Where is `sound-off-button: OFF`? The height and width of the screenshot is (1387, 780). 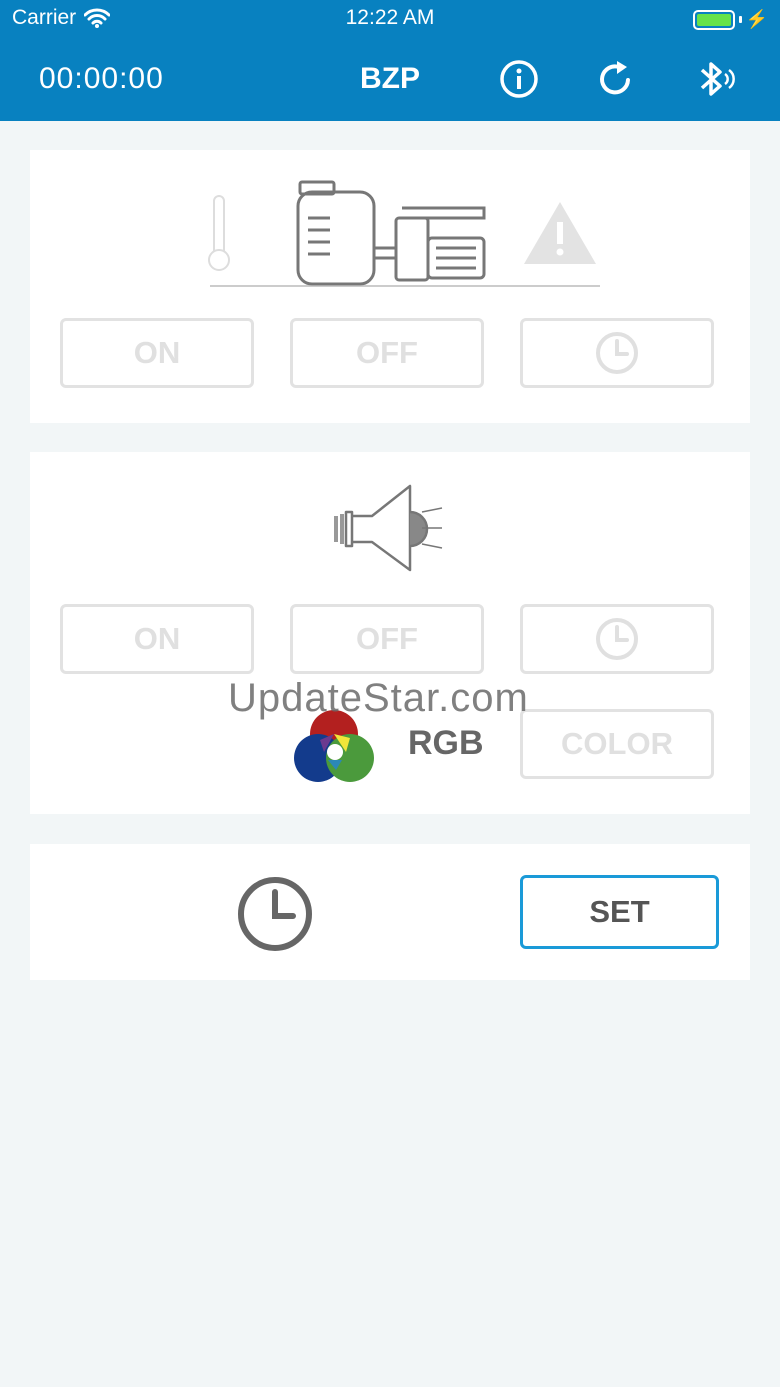 sound-off-button: OFF is located at coordinates (387, 639).